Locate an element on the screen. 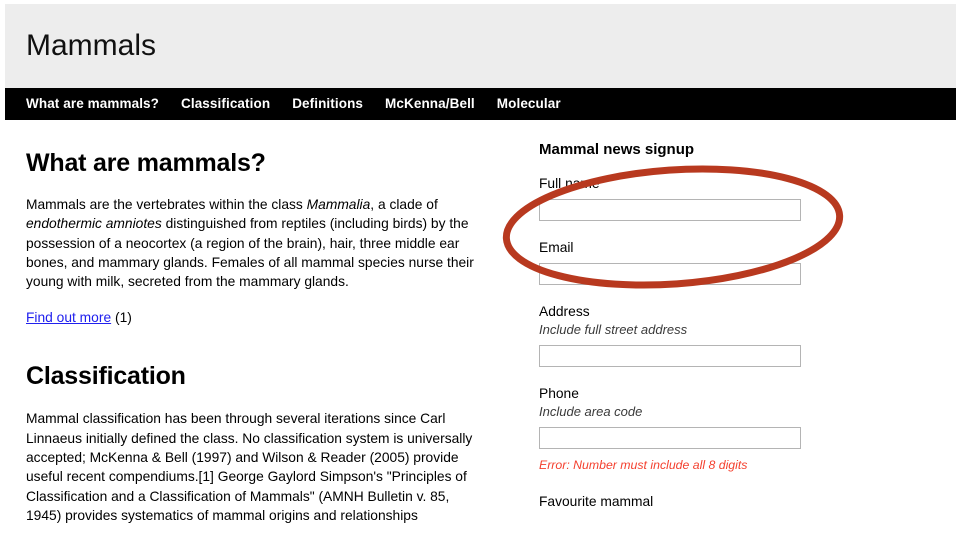 The width and height of the screenshot is (960, 540). hint-address: Include full street address is located at coordinates (613, 329).